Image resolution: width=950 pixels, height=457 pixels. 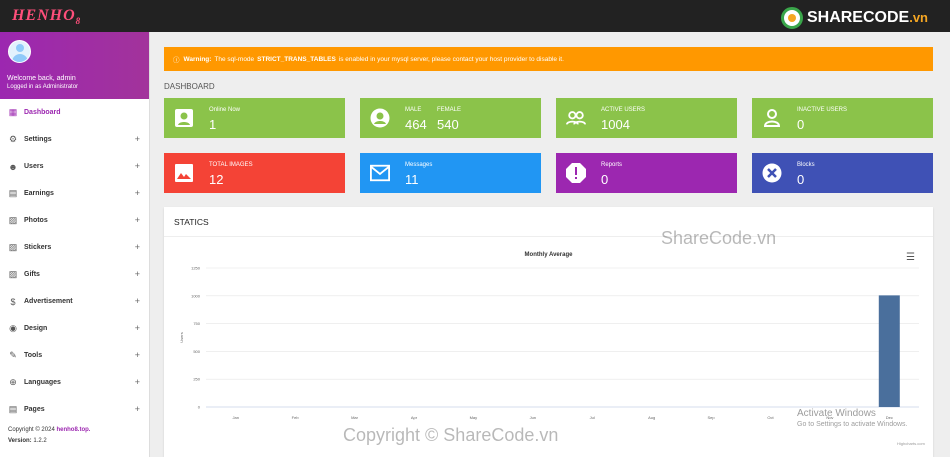 What do you see at coordinates (474, 417) in the screenshot?
I see `x-tick-label: May` at bounding box center [474, 417].